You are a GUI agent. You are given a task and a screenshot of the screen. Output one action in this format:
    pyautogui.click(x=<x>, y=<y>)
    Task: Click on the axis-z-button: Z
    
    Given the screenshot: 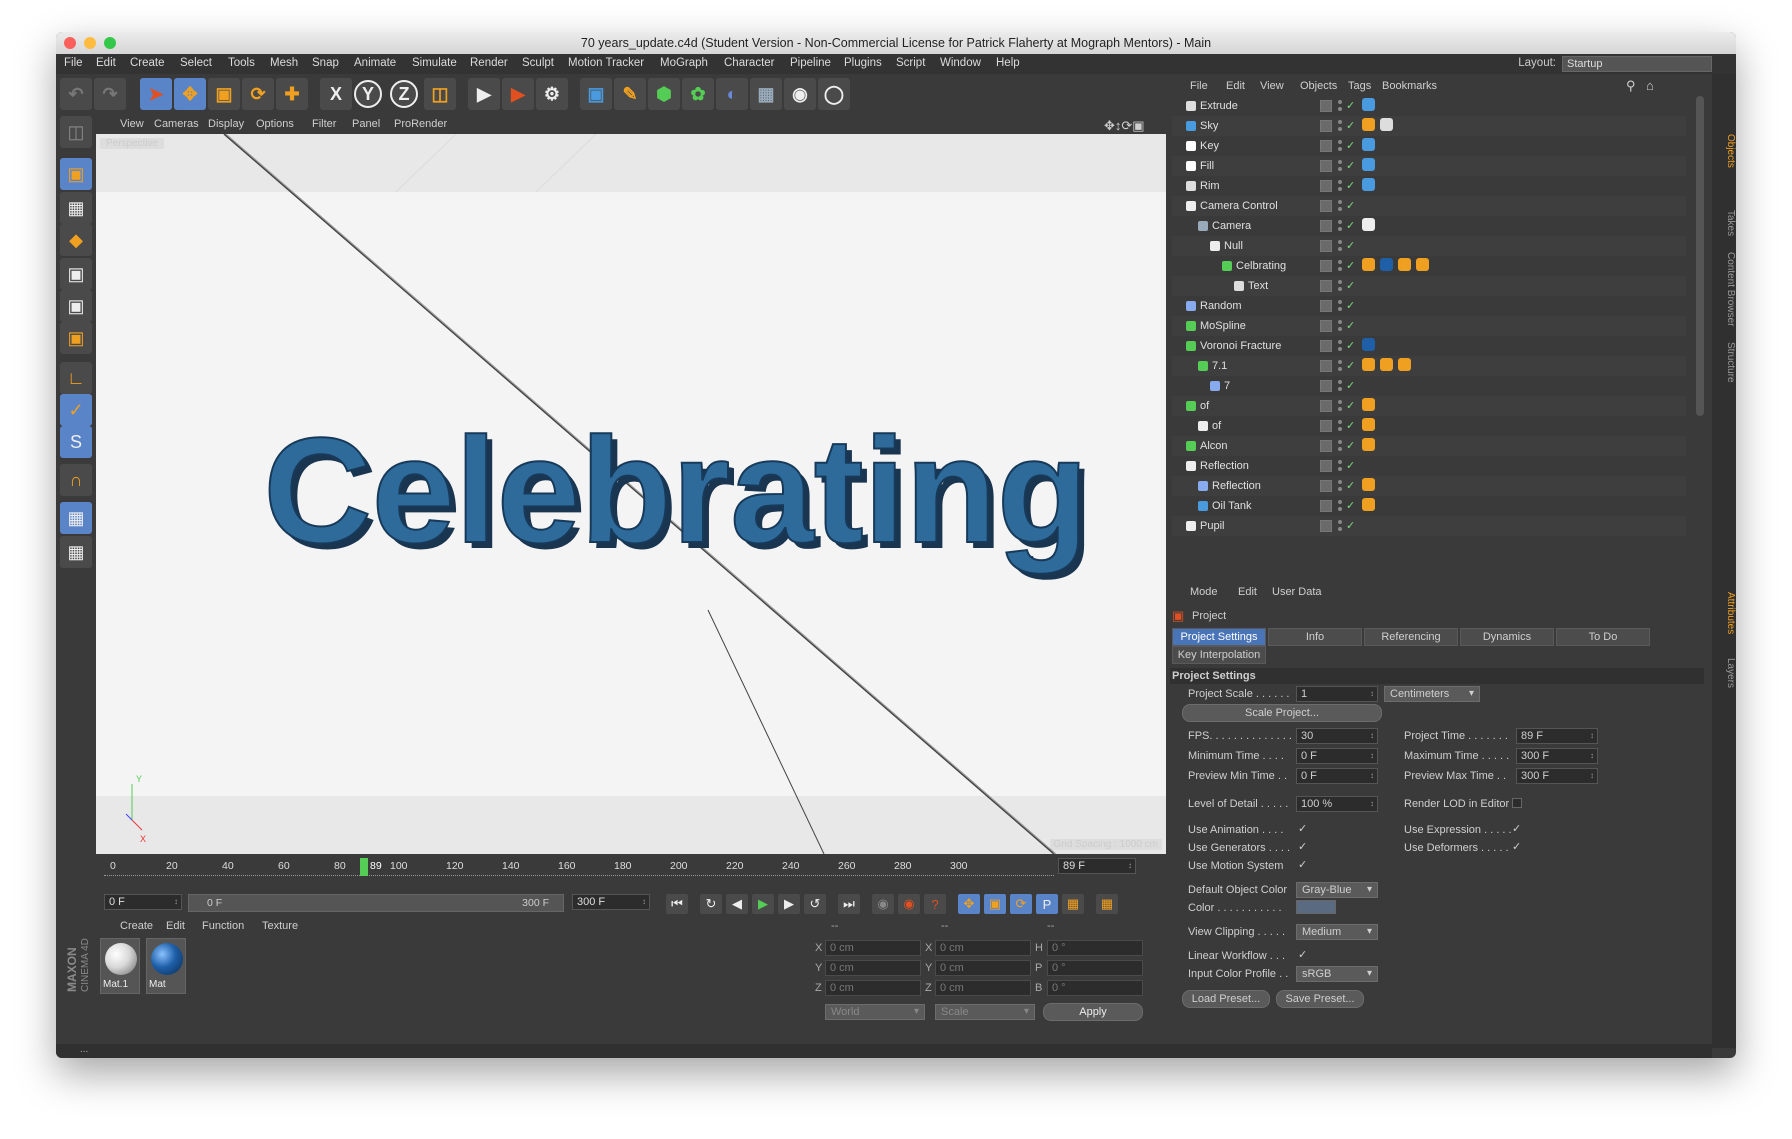 What is the action you would take?
    pyautogui.click(x=404, y=94)
    